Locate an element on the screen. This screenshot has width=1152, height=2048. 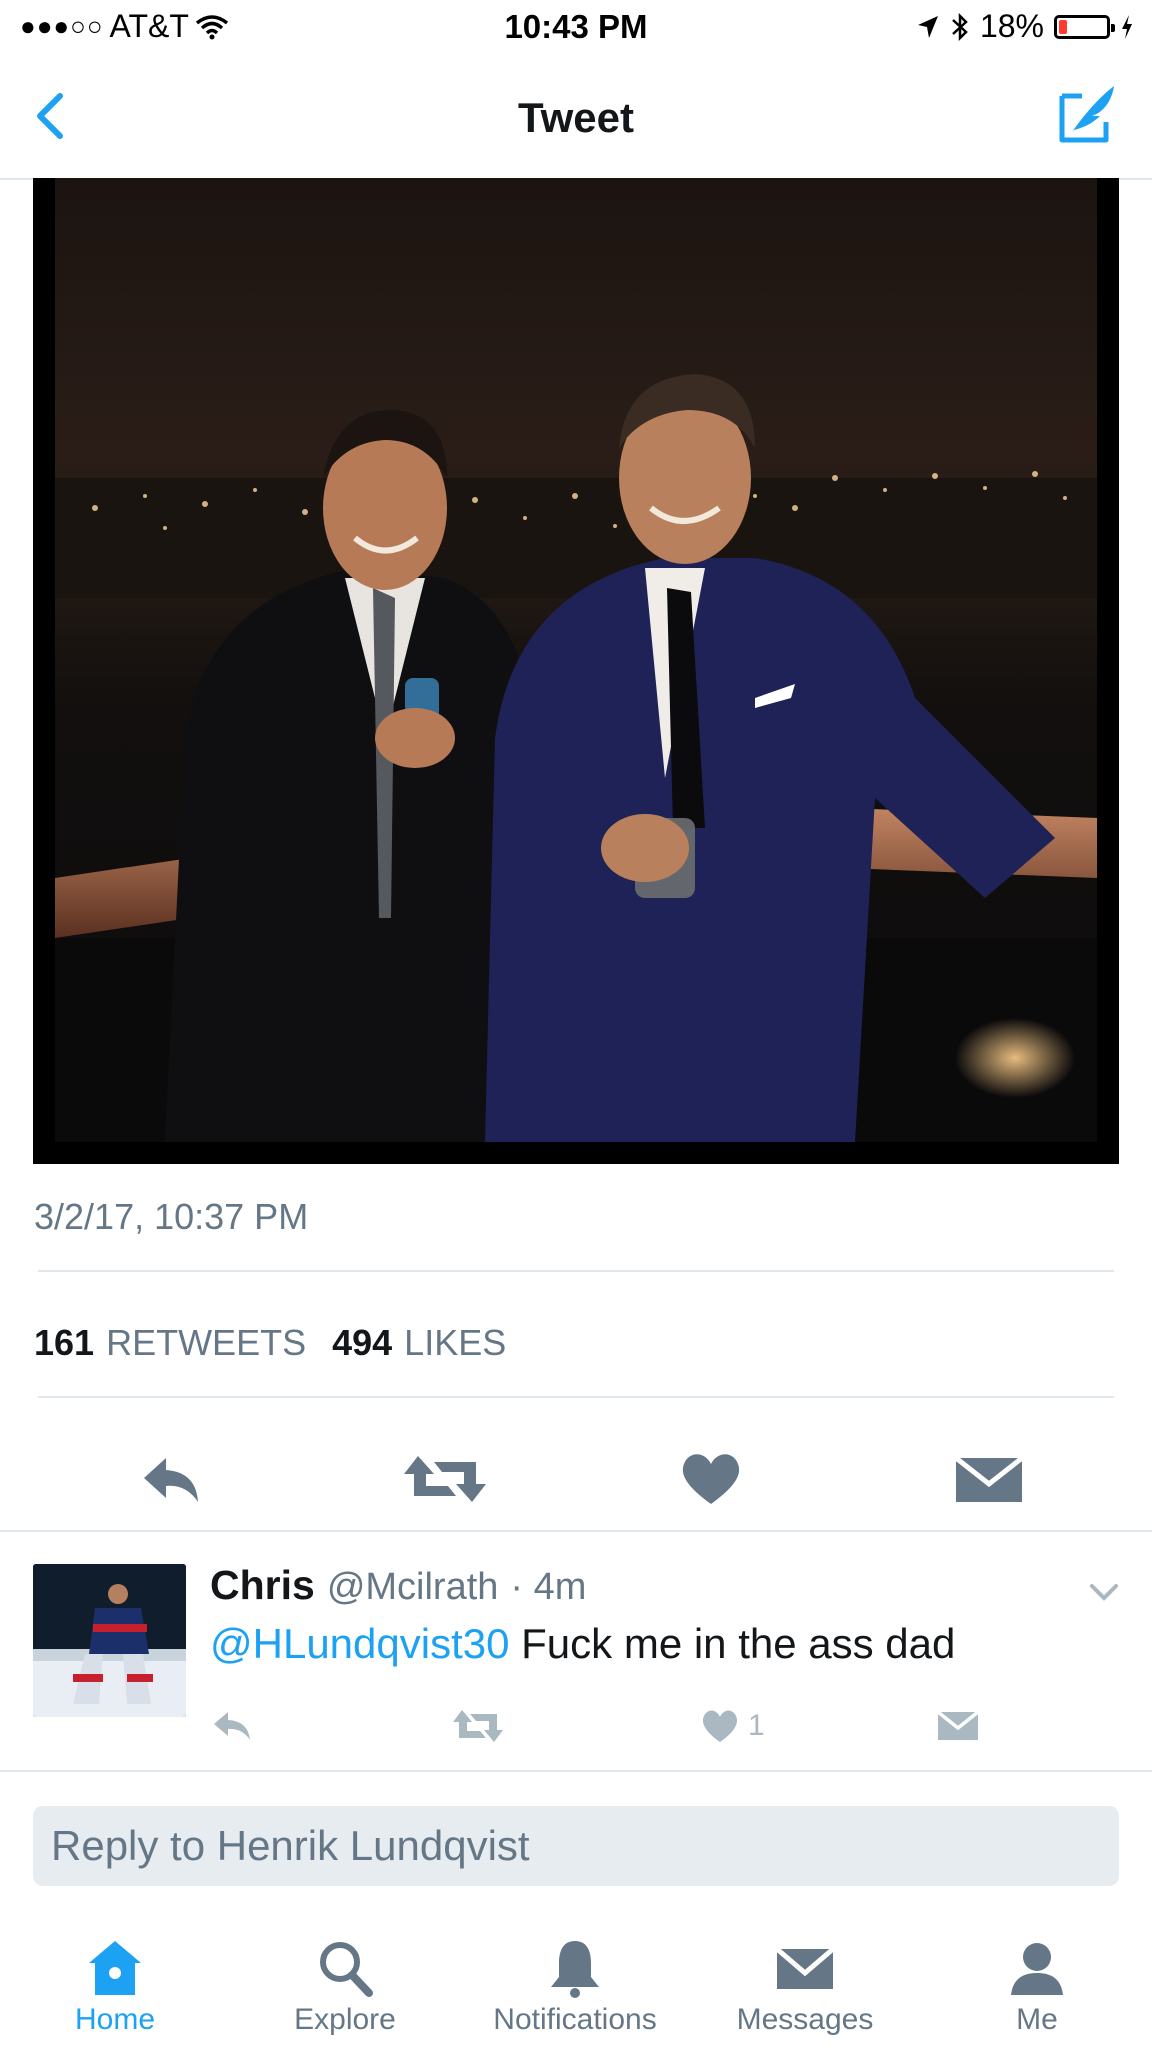
avatar is located at coordinates (109, 1640).